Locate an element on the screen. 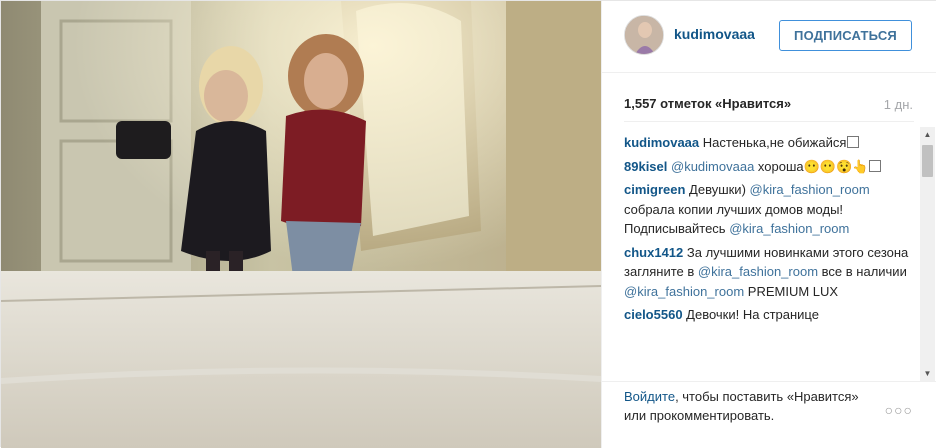 Image resolution: width=936 pixels, height=448 pixels. comment-username: cielo5560 is located at coordinates (653, 314).